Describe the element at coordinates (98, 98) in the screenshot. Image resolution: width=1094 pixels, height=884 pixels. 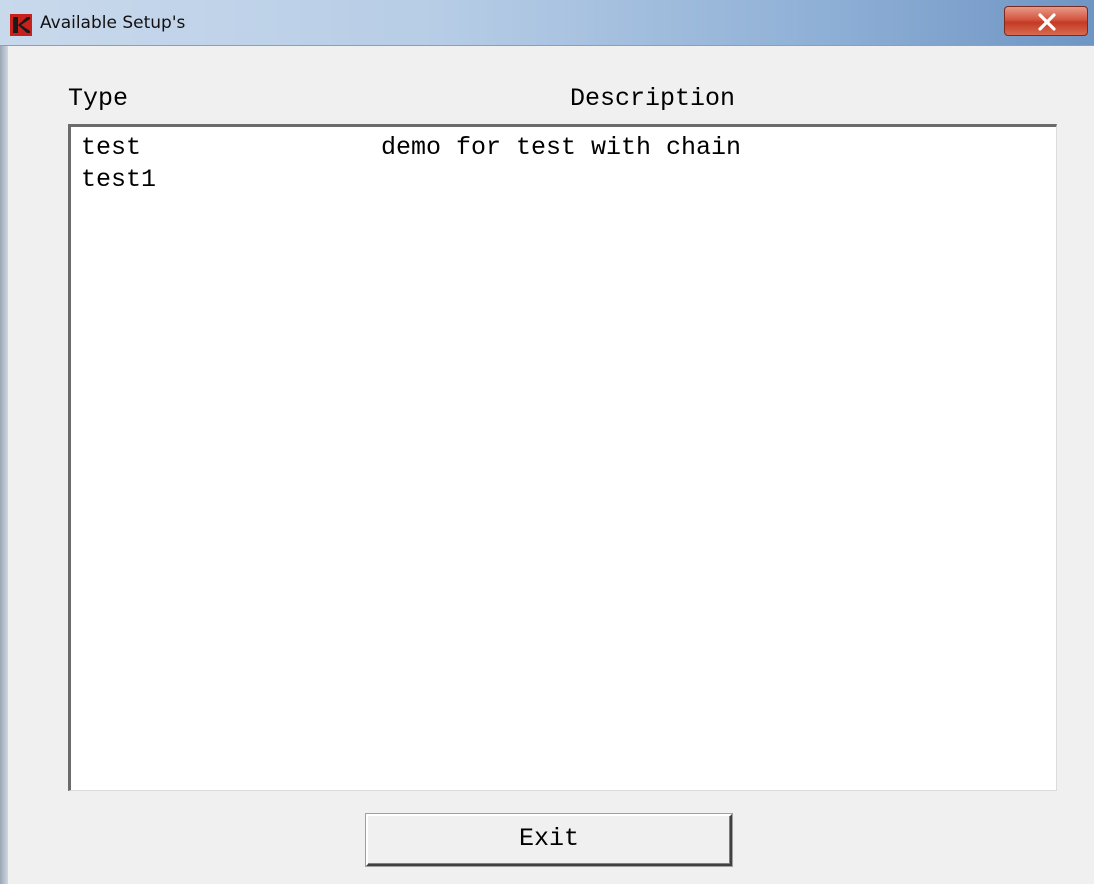
I see `column-header-type: Type` at that location.